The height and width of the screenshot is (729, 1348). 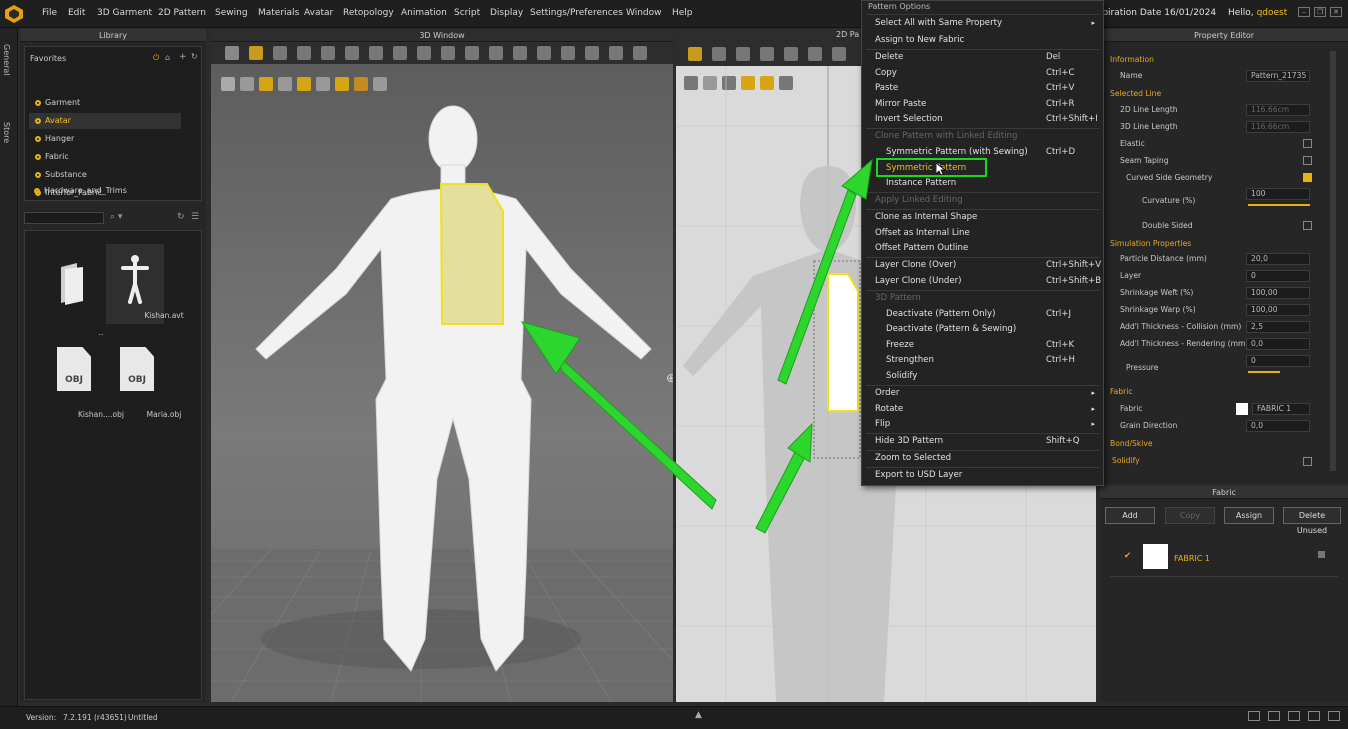 What do you see at coordinates (1294, 716) in the screenshot?
I see `layout-3d-icon` at bounding box center [1294, 716].